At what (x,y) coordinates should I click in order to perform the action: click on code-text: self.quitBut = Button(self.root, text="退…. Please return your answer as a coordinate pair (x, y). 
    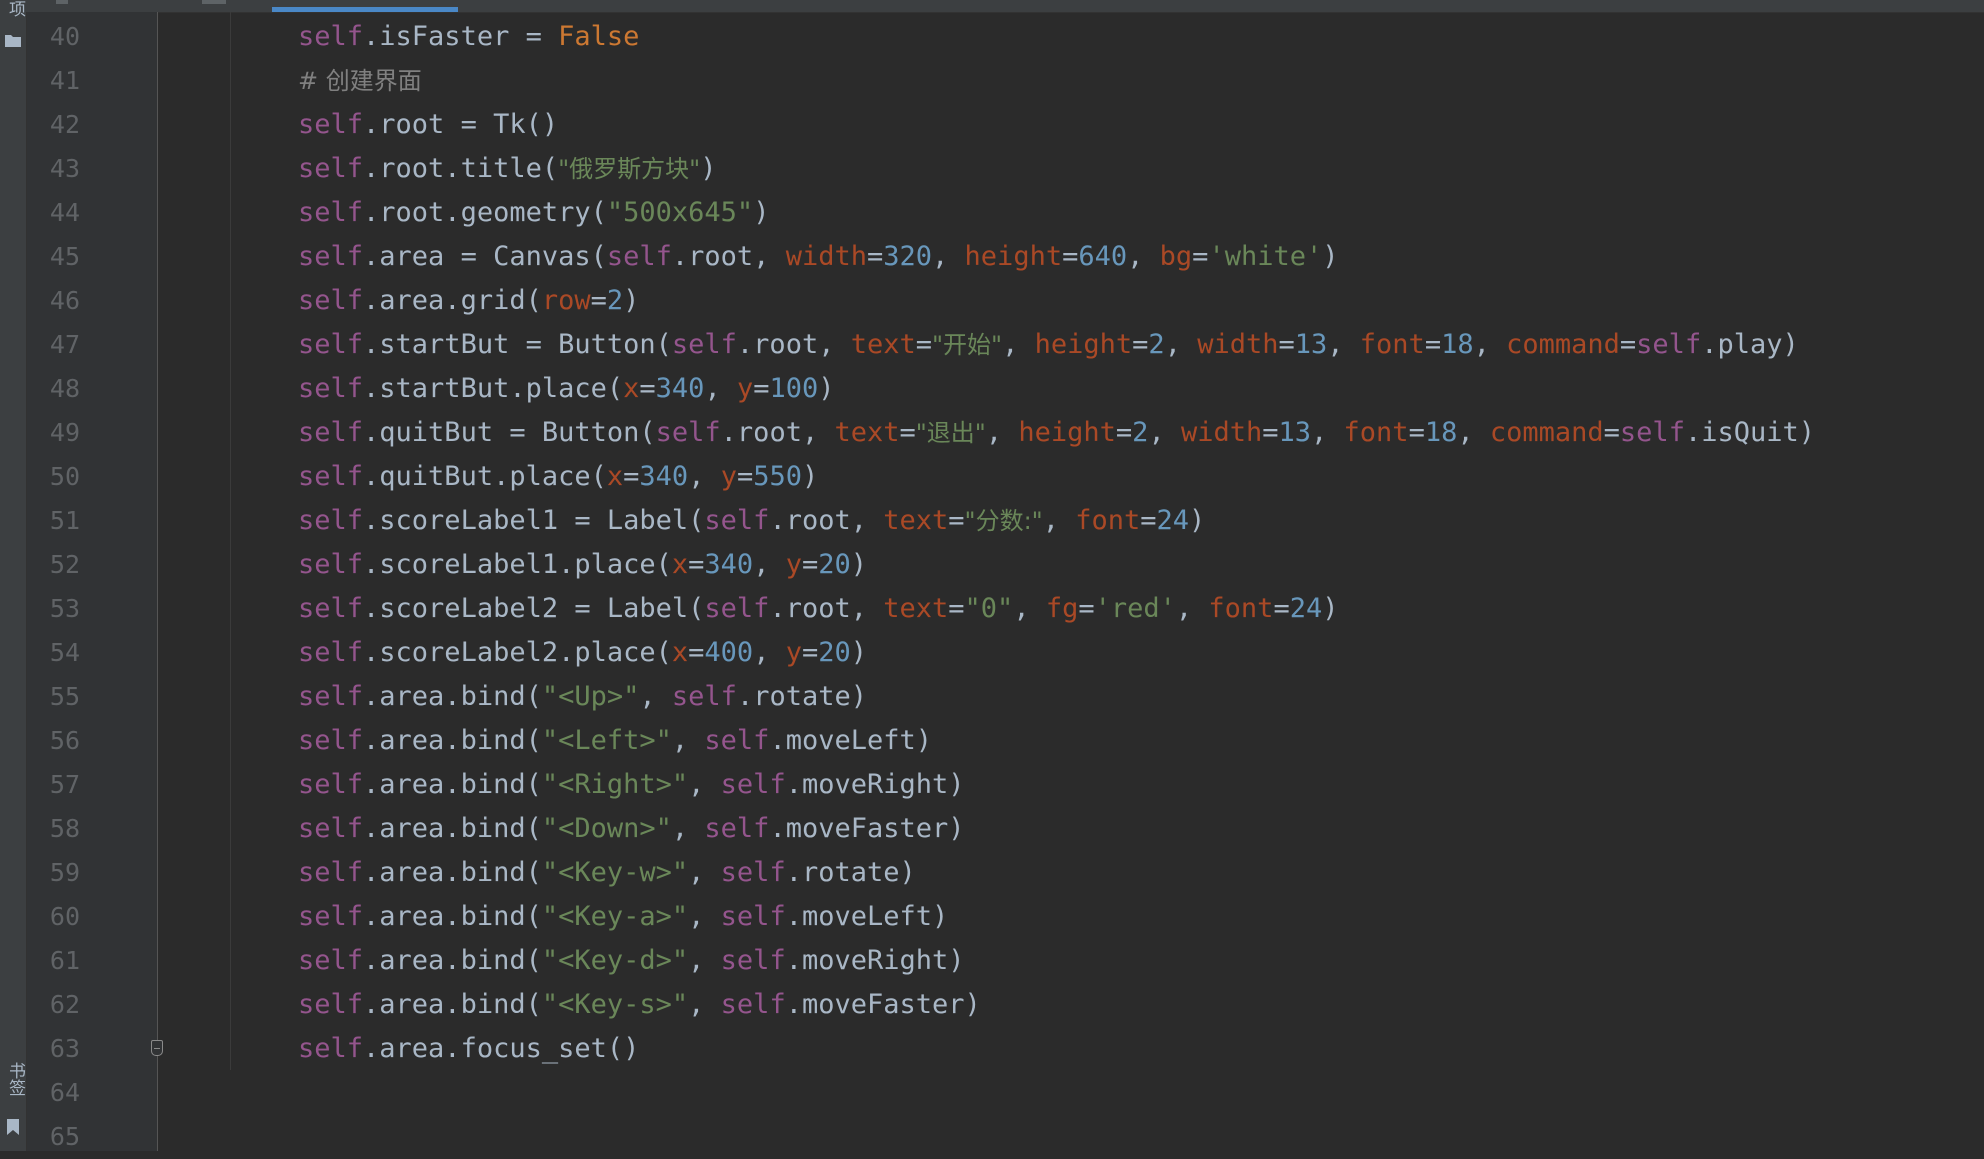
    Looking at the image, I should click on (1056, 433).